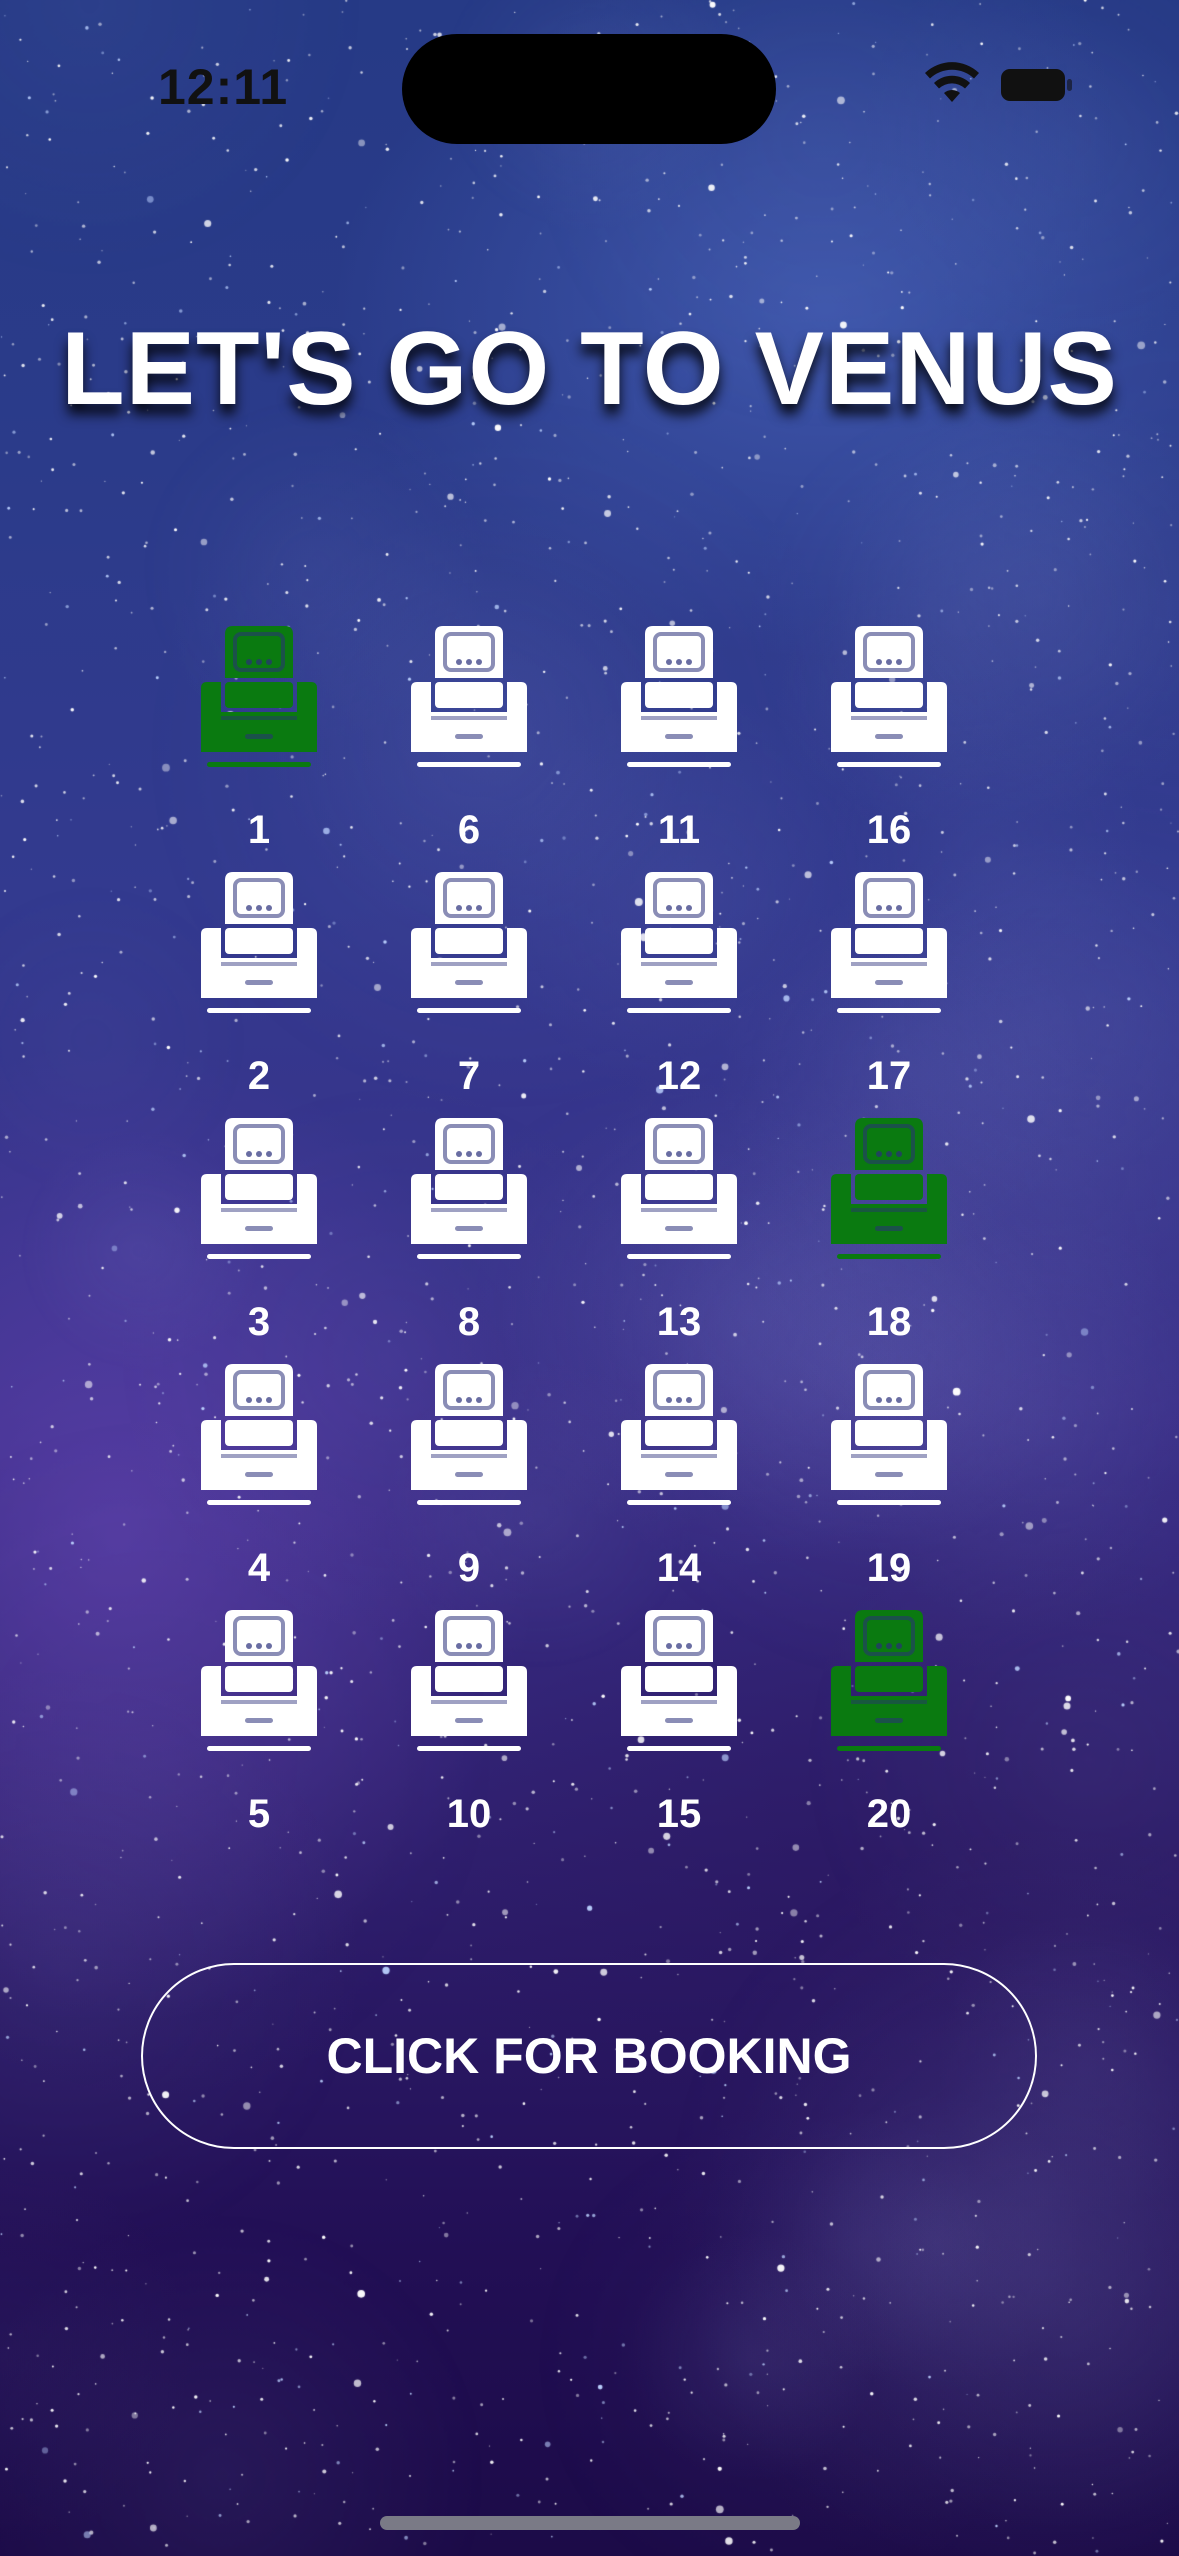 The width and height of the screenshot is (1179, 2556). What do you see at coordinates (889, 1814) in the screenshot?
I see `seat-number: 20` at bounding box center [889, 1814].